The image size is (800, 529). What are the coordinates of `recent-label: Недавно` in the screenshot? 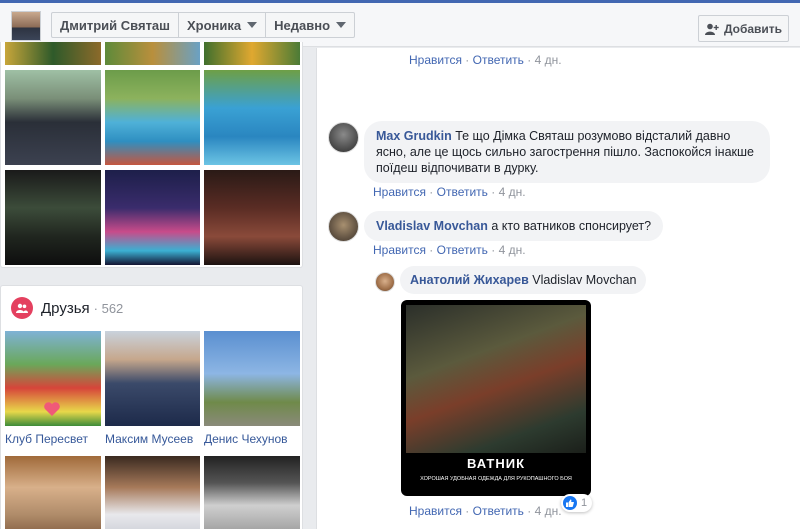 It's located at (302, 25).